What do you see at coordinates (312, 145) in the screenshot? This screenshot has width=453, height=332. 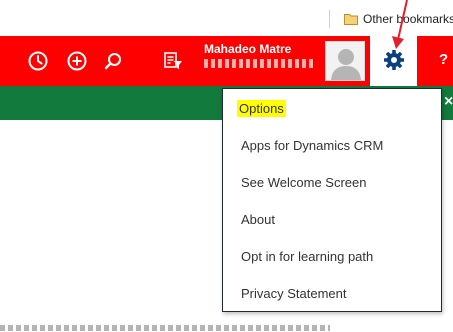 I see `menu-item-apps-for-dynamics-crm: Apps for Dynamics CRM` at bounding box center [312, 145].